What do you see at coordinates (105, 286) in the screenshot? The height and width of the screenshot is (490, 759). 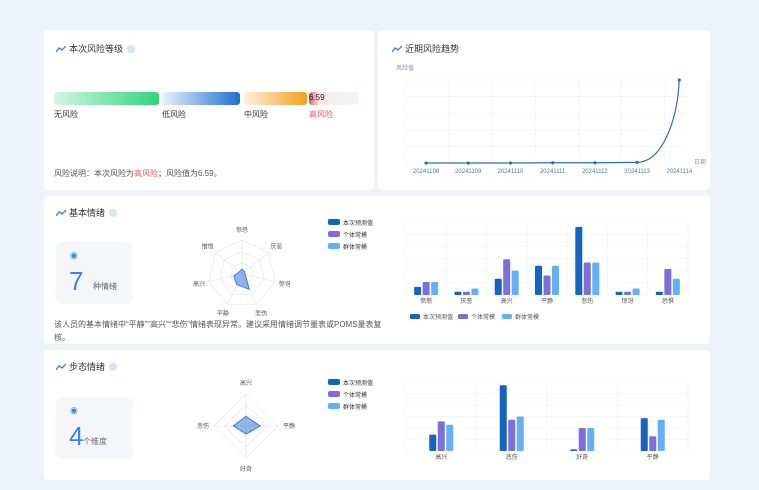 I see `emotion-count-unit: 种情绪` at bounding box center [105, 286].